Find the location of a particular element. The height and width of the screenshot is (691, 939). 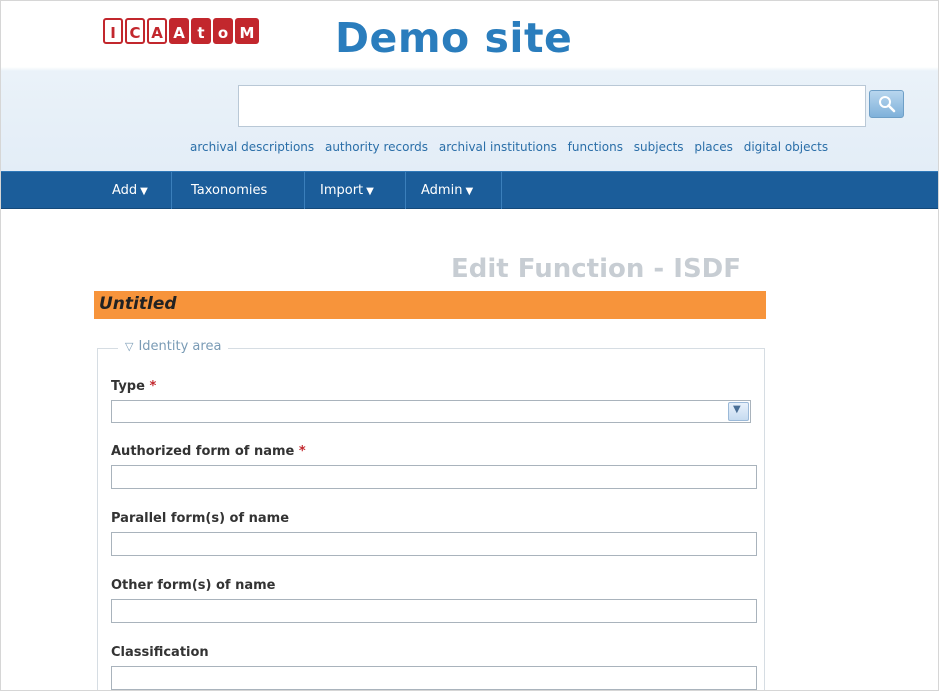

type-select-dropdown-button: ▼ is located at coordinates (738, 411).